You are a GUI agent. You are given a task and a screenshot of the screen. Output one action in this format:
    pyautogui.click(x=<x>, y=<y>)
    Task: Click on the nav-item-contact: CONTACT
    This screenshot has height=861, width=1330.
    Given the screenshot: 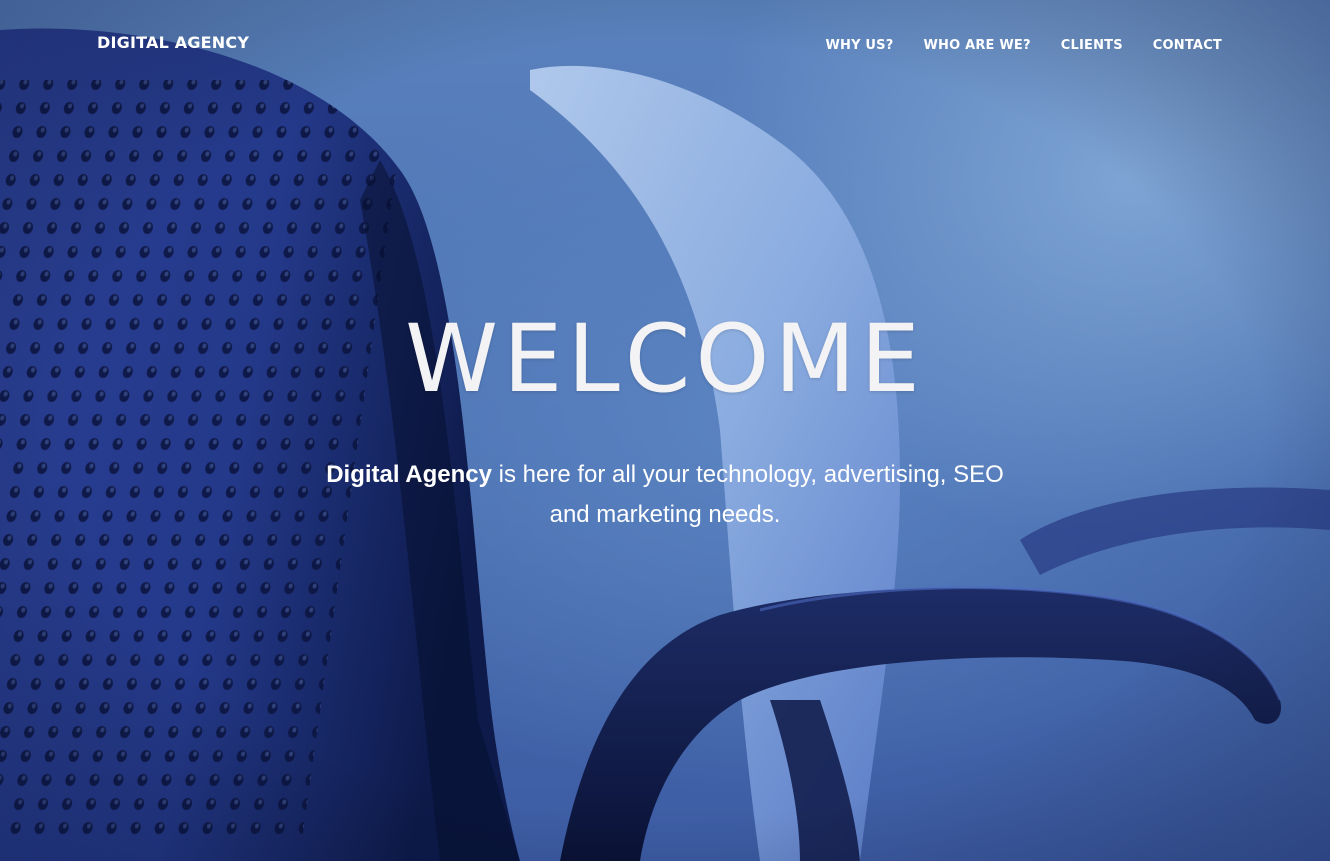 What is the action you would take?
    pyautogui.click(x=1187, y=45)
    